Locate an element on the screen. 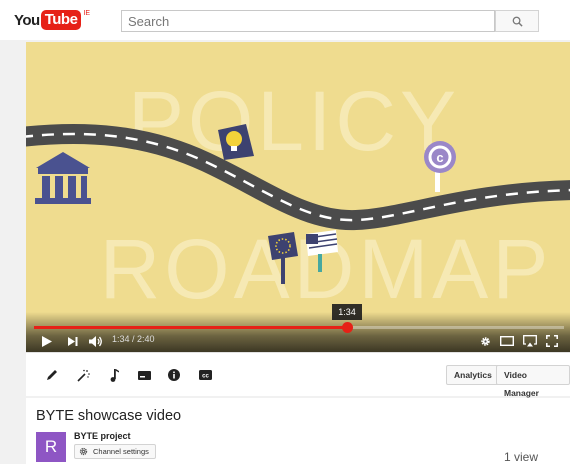  cc-icon: cc is located at coordinates (205, 375).